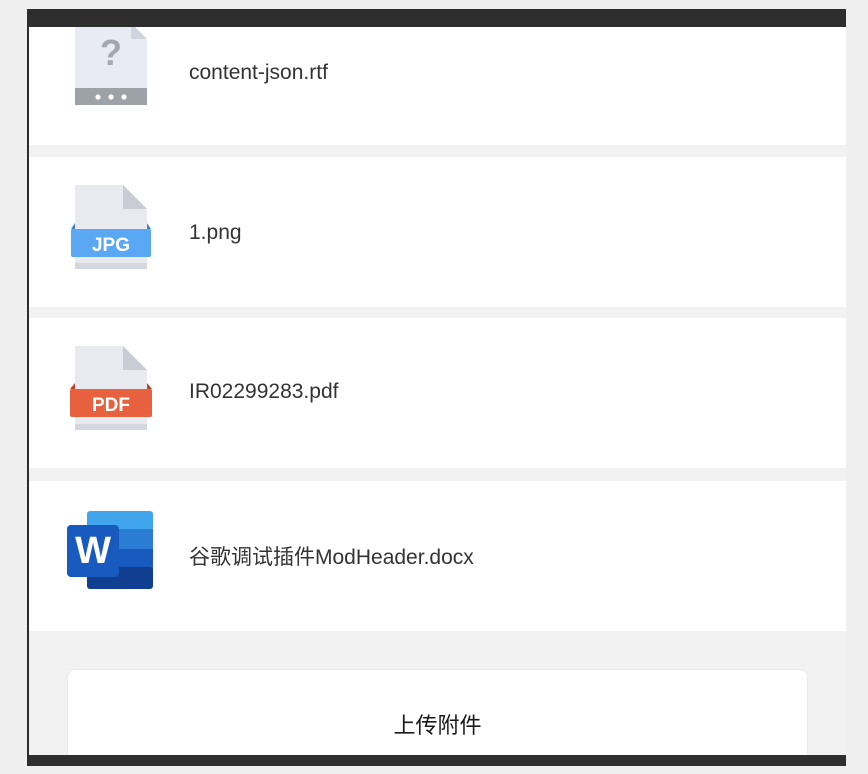 This screenshot has height=774, width=868. I want to click on pdf-badge-text: PDF, so click(111, 405).